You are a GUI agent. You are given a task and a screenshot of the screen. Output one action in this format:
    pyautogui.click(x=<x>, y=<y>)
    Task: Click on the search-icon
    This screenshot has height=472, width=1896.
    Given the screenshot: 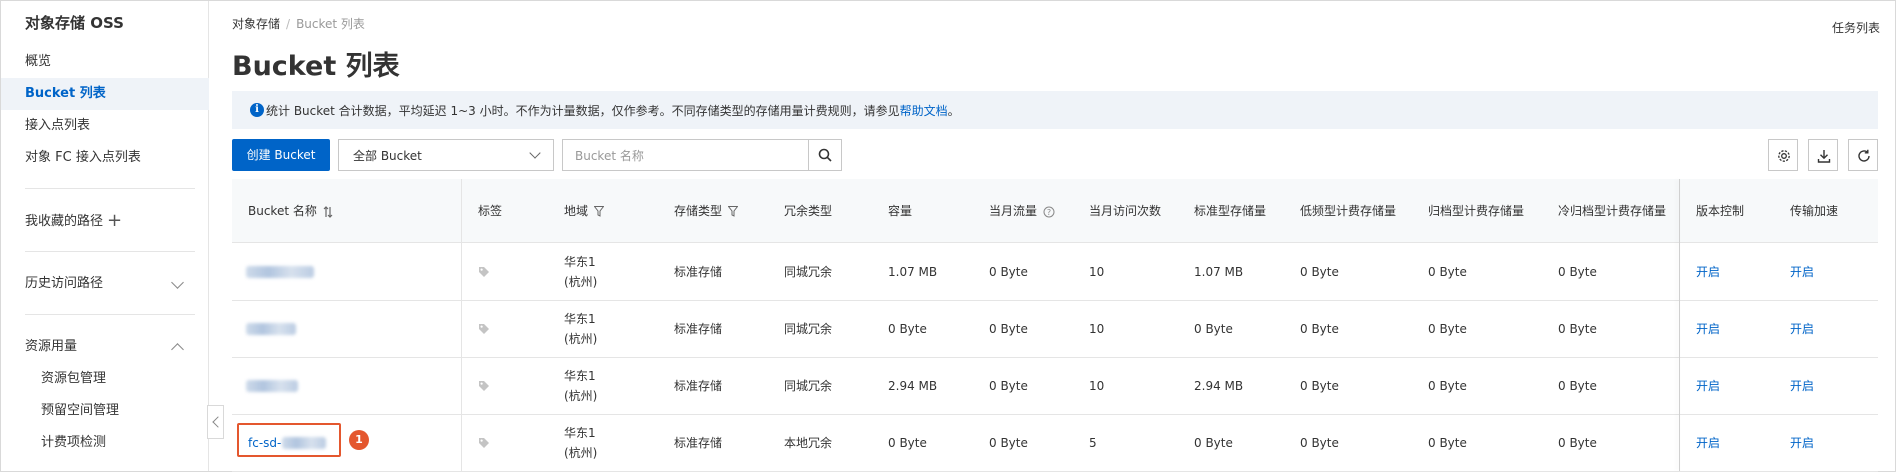 What is the action you would take?
    pyautogui.click(x=825, y=155)
    